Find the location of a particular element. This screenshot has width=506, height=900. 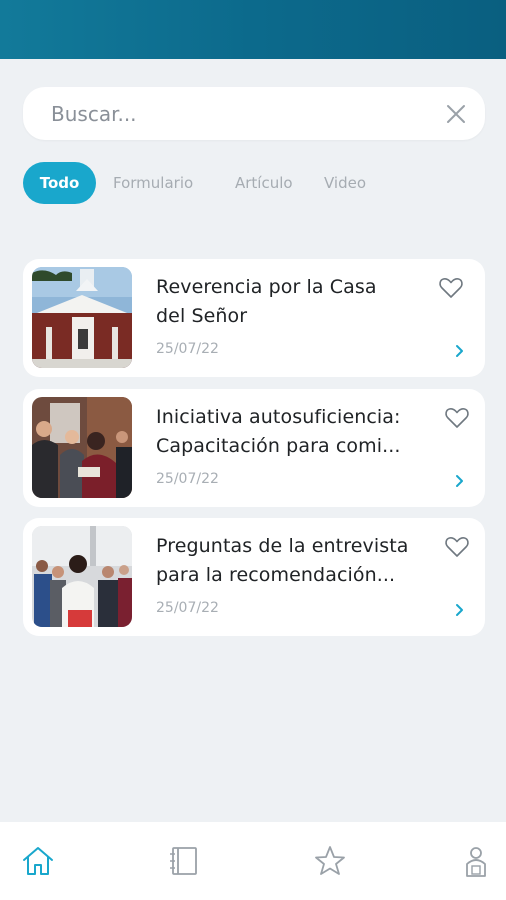

filter-tab-formulario: Formulario is located at coordinates (153, 183).